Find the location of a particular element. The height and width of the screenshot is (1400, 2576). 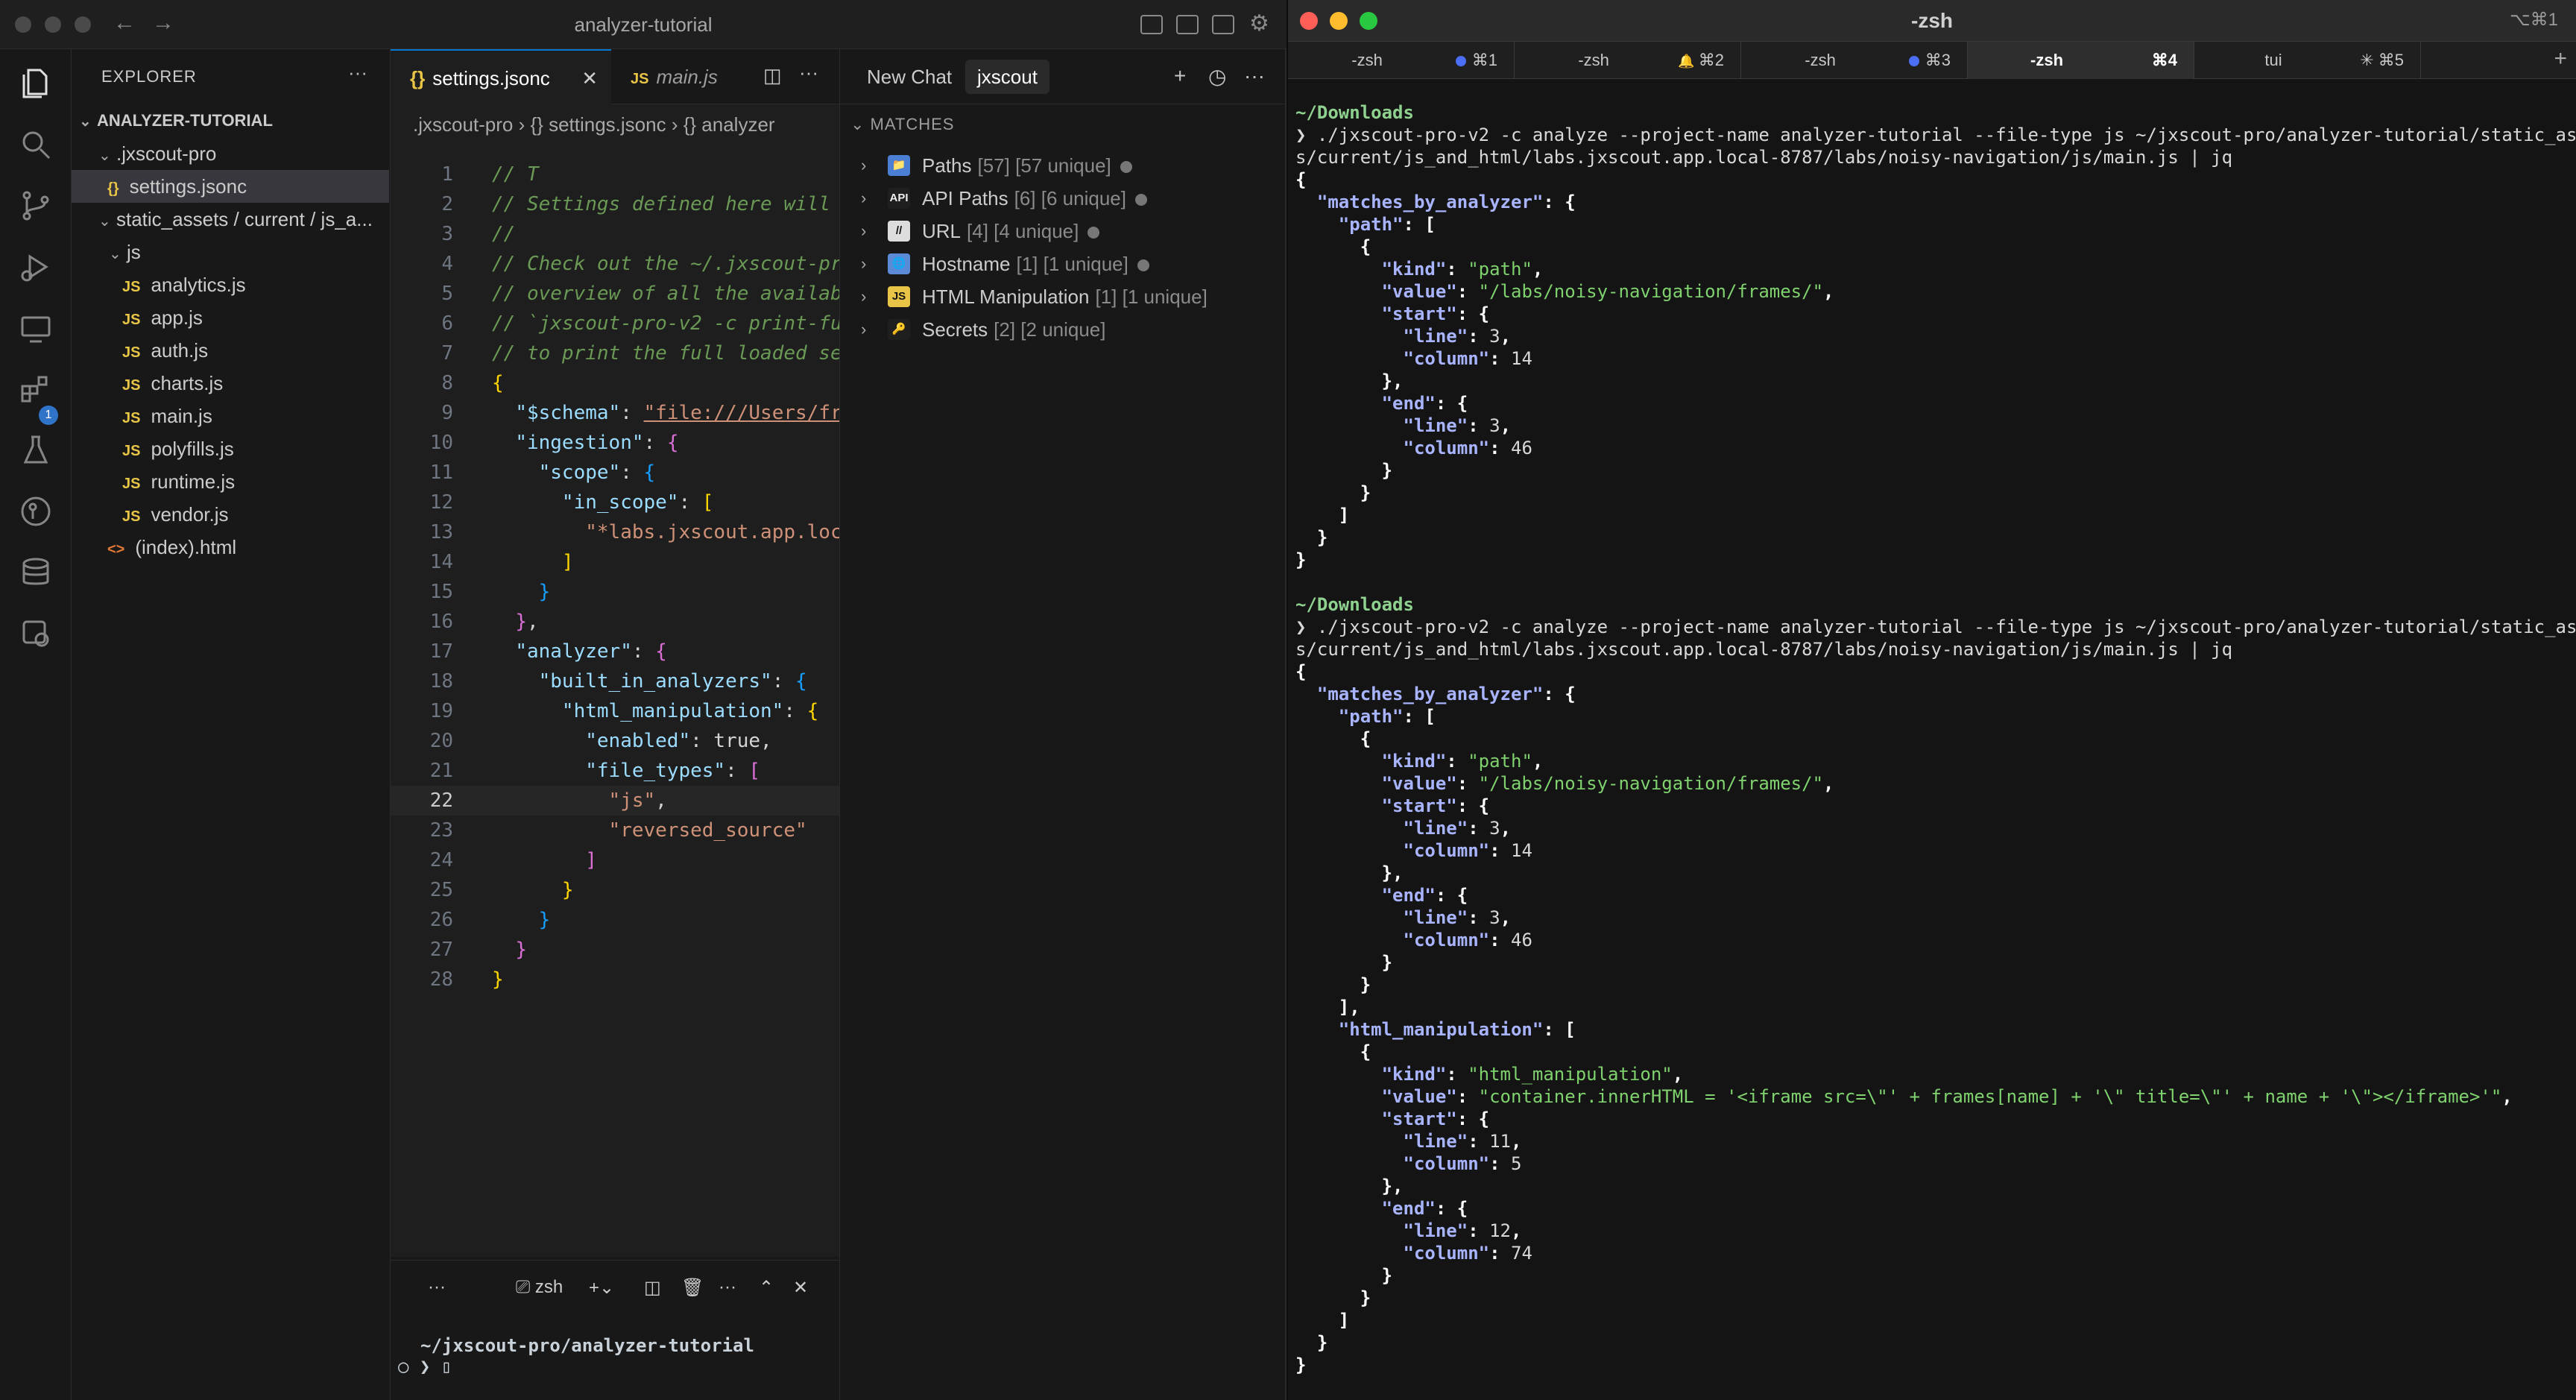

maximize-panel-chevron-up-icon: ⌃ is located at coordinates (766, 1288).